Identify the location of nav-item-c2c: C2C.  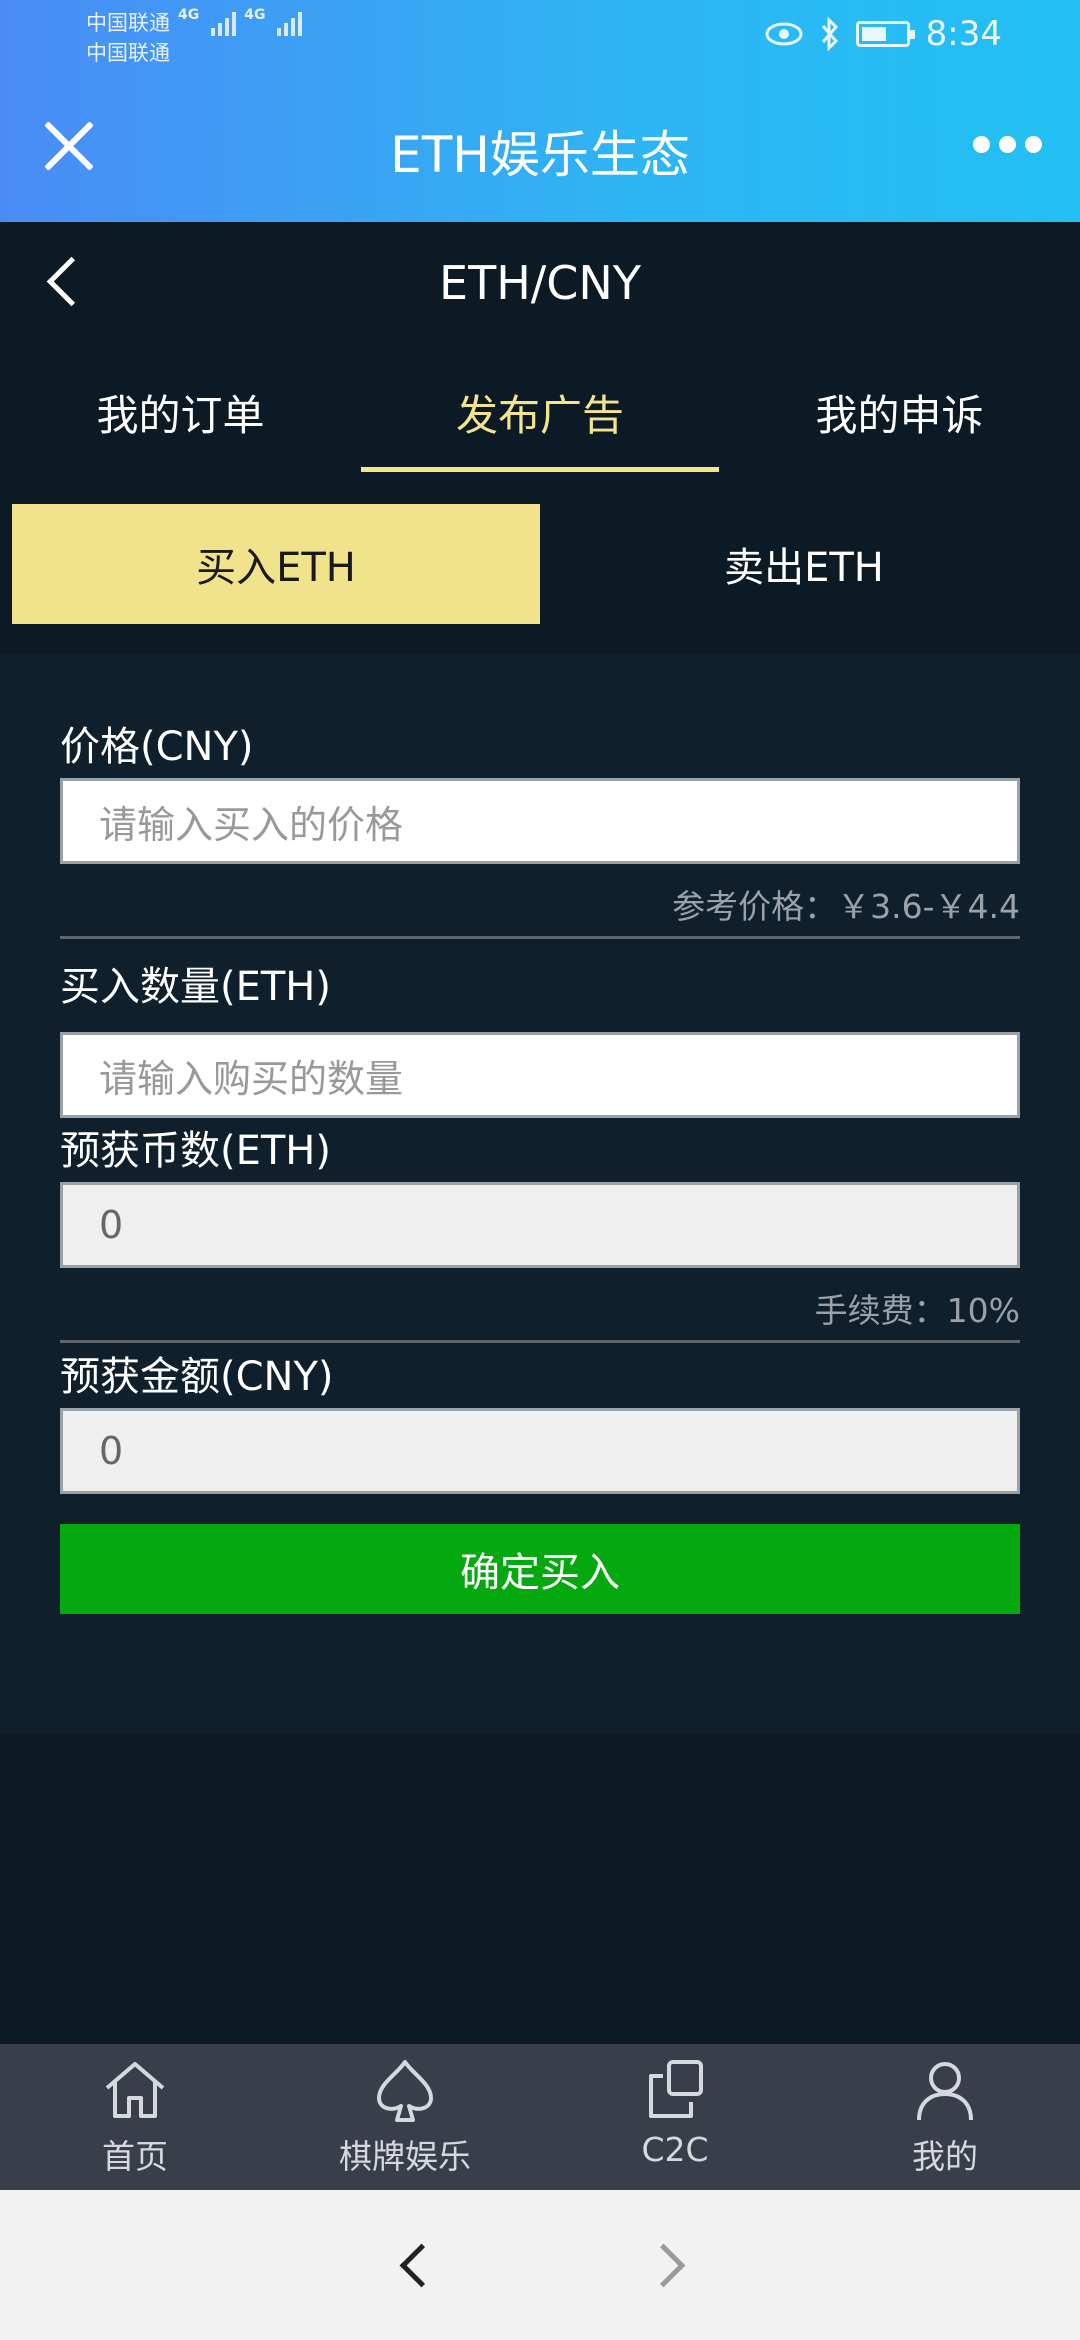
(675, 2117).